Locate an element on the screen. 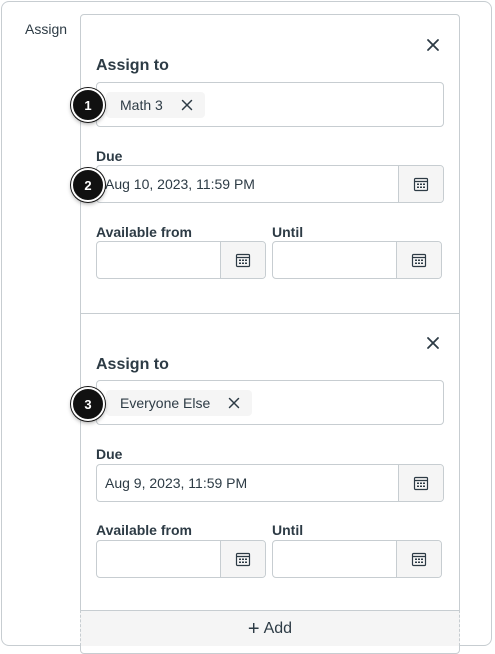 The width and height of the screenshot is (495, 654). card-divider is located at coordinates (270, 313).